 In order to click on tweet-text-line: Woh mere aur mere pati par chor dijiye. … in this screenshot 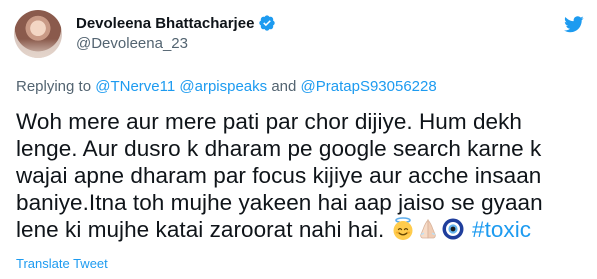, I will do `click(269, 121)`.